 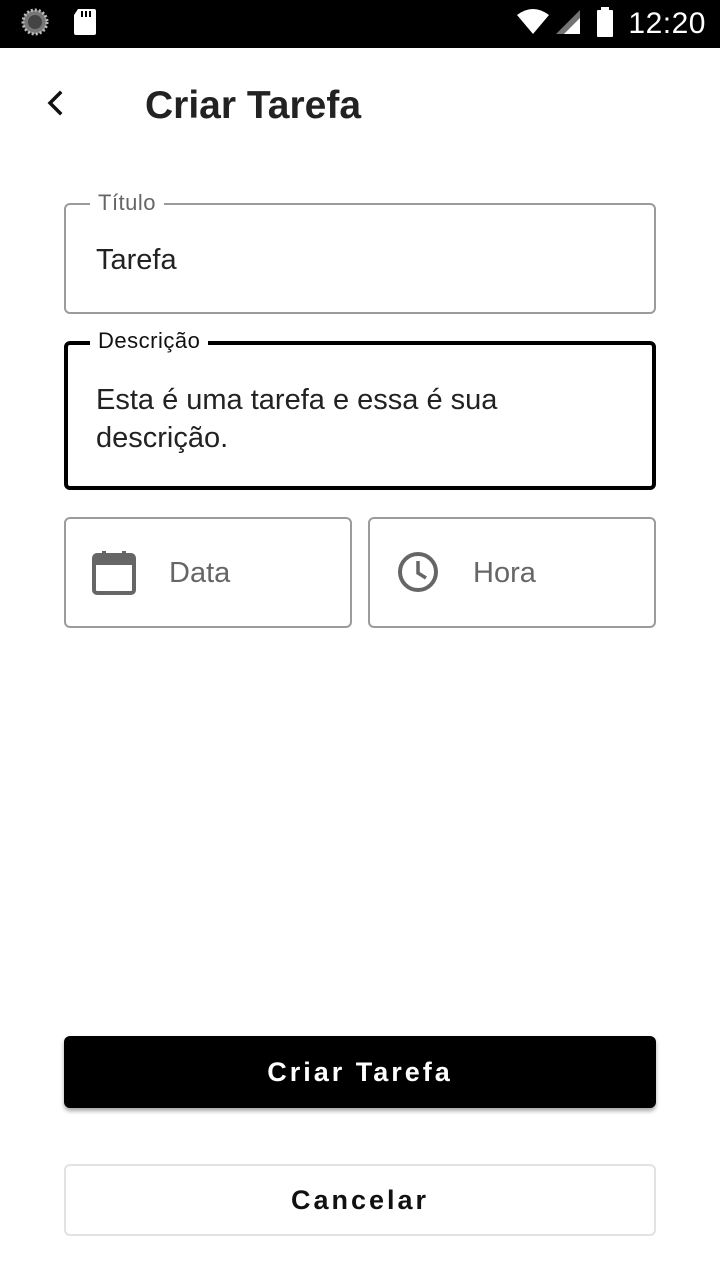 I want to click on date-picker: Data, so click(x=208, y=572).